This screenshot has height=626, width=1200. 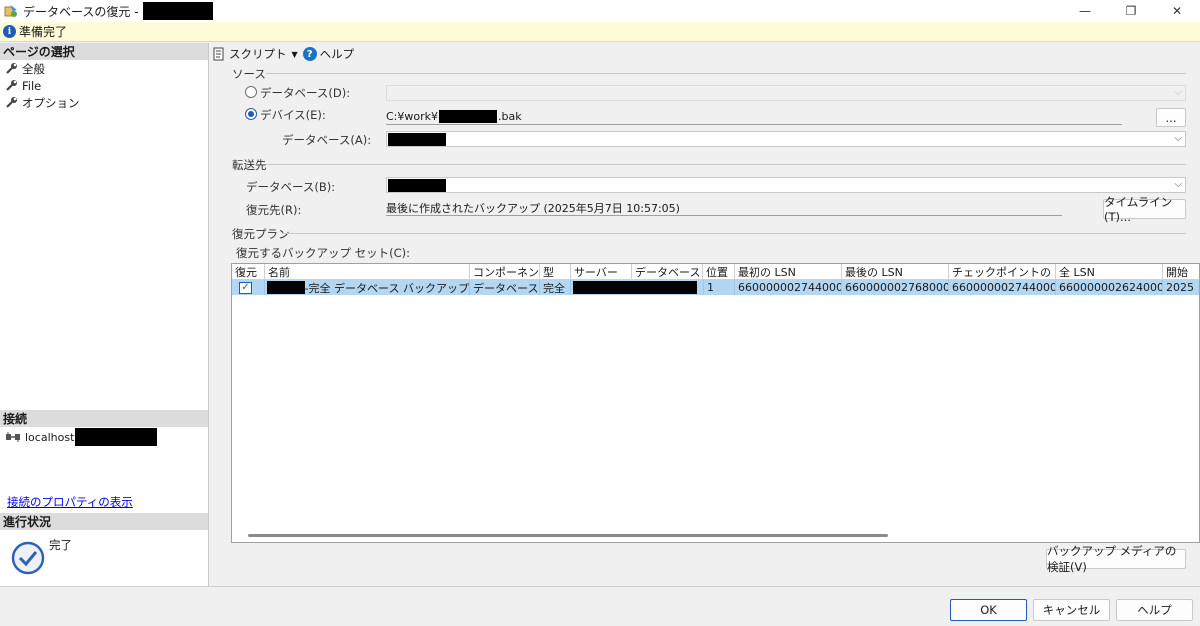 What do you see at coordinates (50, 437) in the screenshot?
I see `connection-server: localhost` at bounding box center [50, 437].